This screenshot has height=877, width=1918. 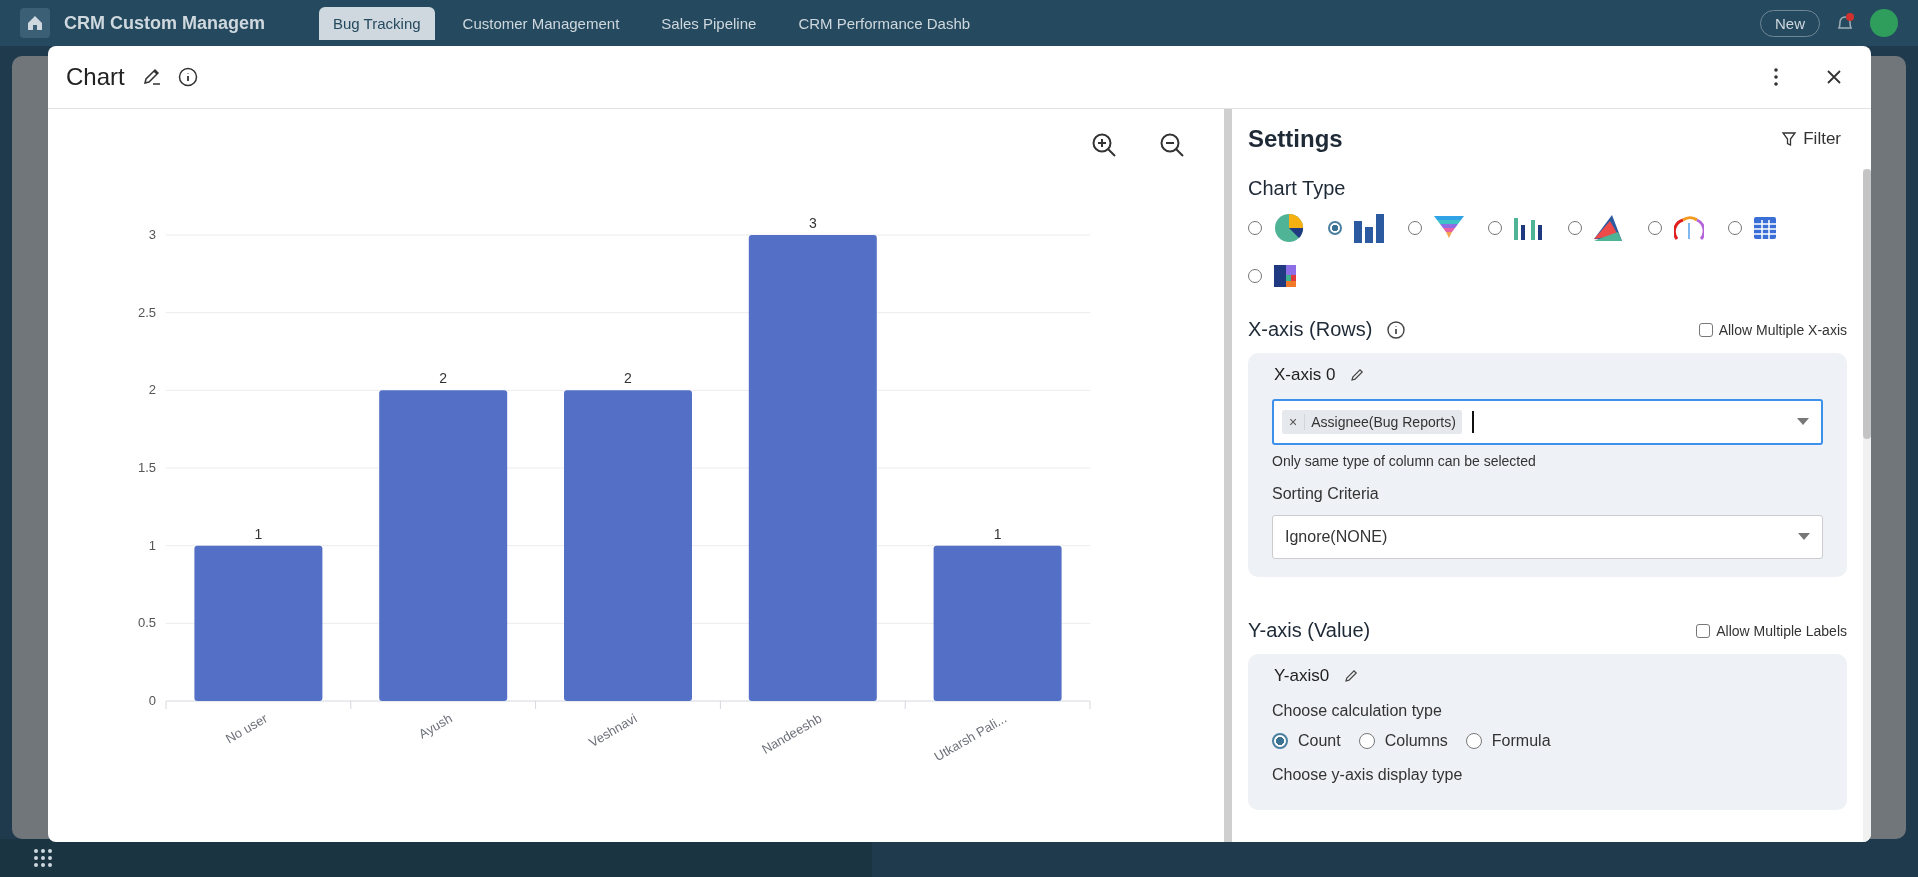 What do you see at coordinates (1521, 741) in the screenshot?
I see `radio-label: Formula` at bounding box center [1521, 741].